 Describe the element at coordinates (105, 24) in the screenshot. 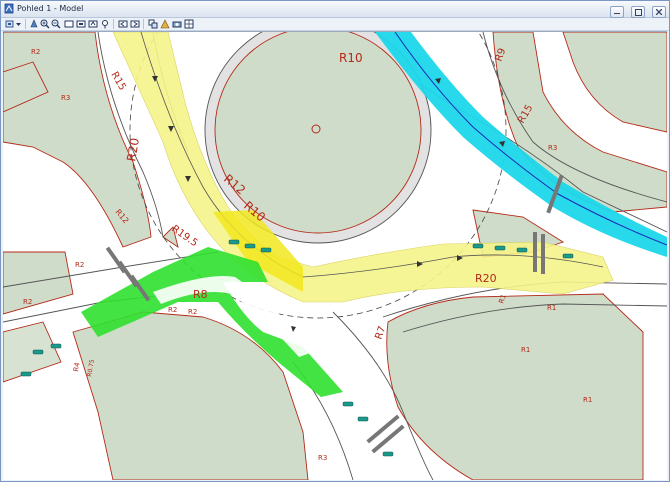

I see `pan-icon` at that location.